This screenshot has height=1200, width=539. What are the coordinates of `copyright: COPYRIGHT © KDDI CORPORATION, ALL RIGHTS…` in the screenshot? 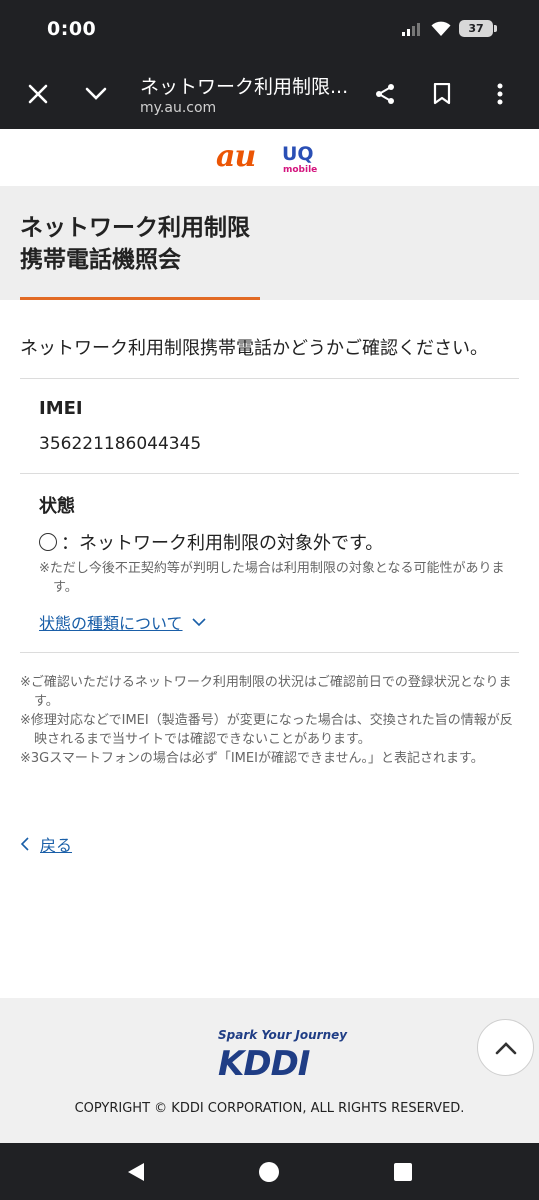 It's located at (269, 1108).